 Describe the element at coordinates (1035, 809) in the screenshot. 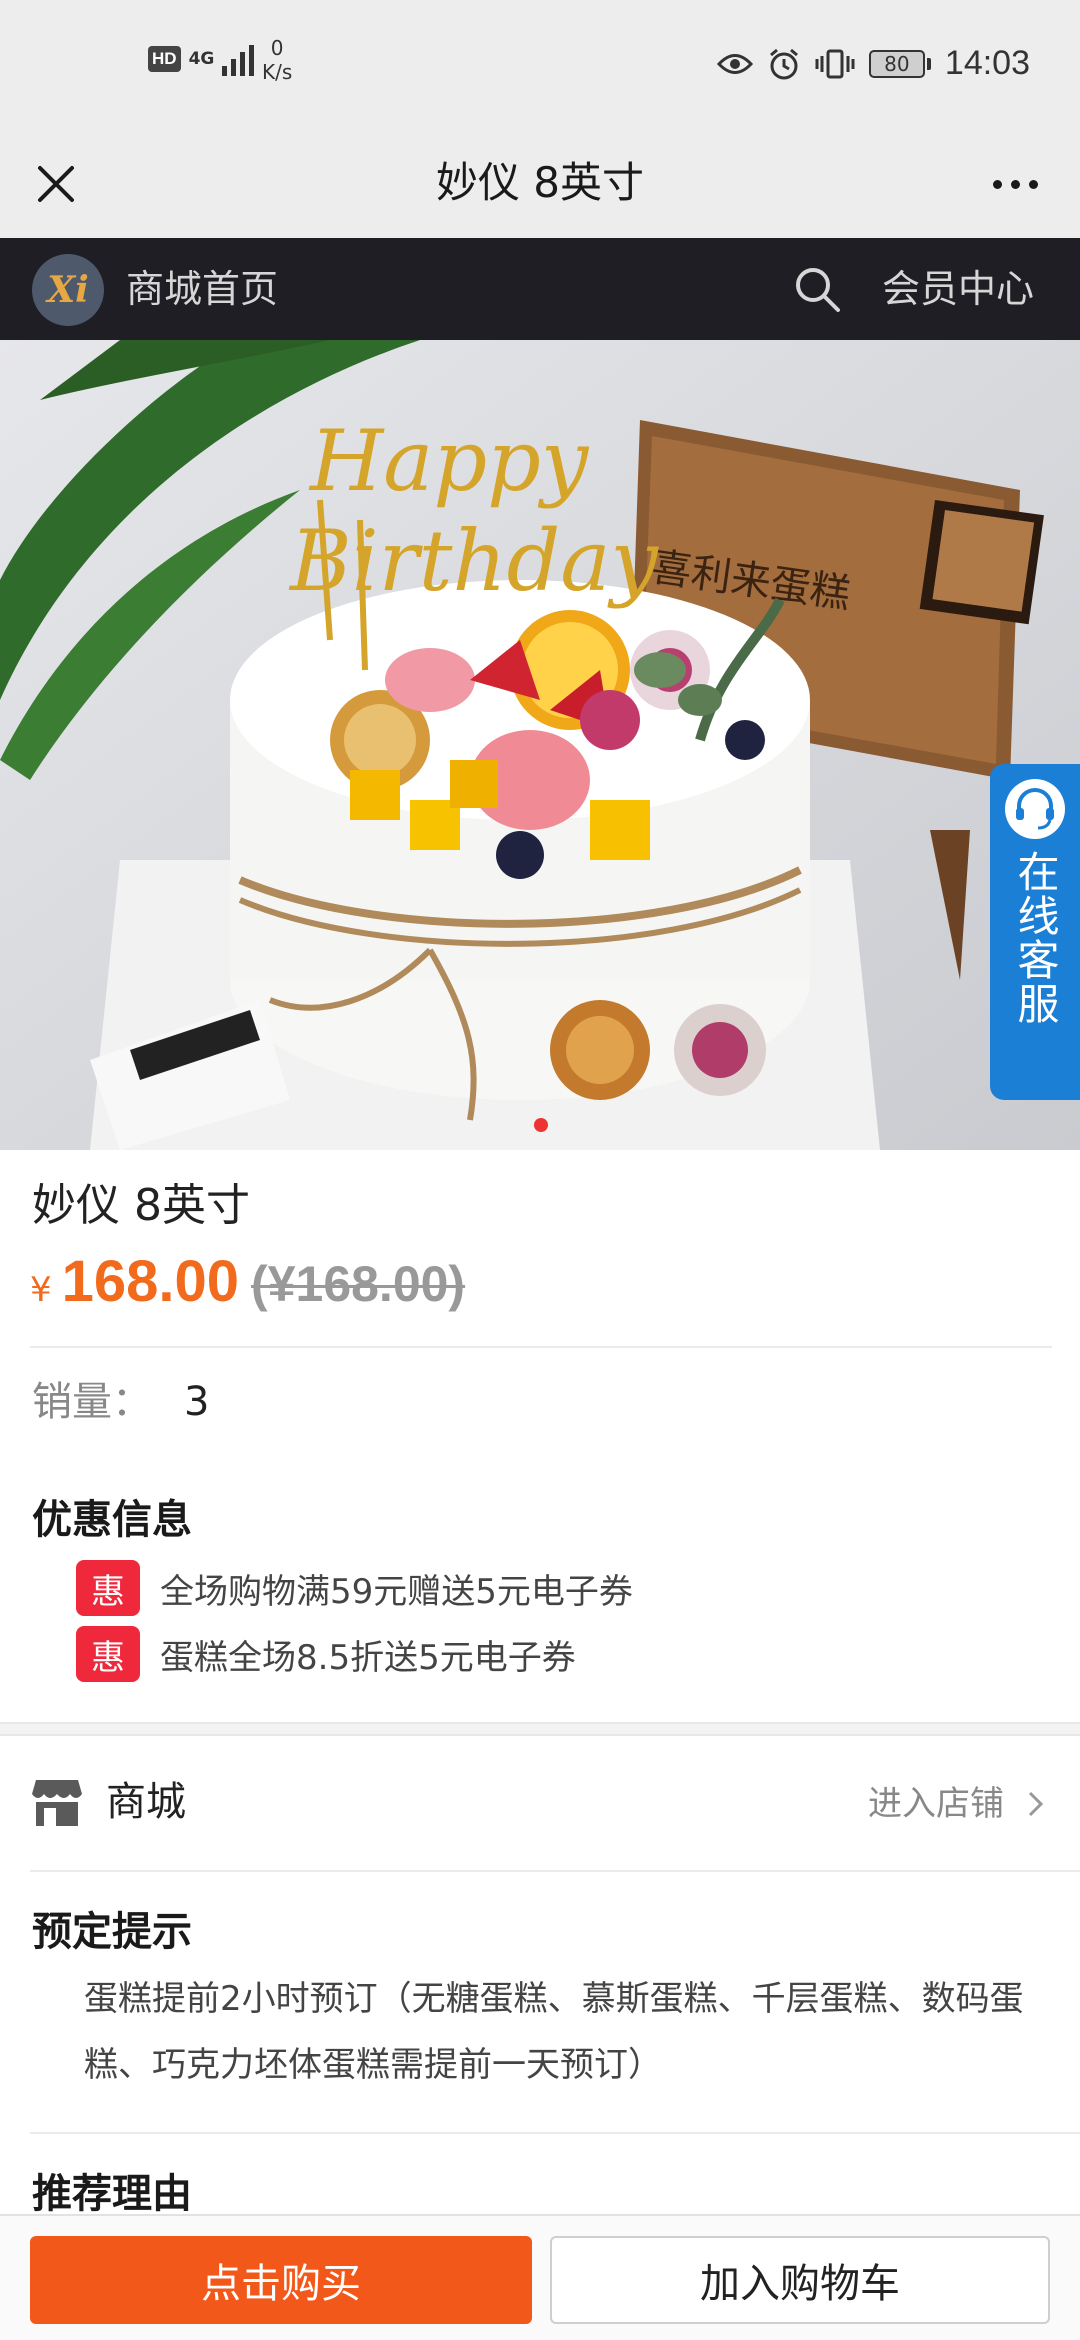

I see `headset-icon` at that location.